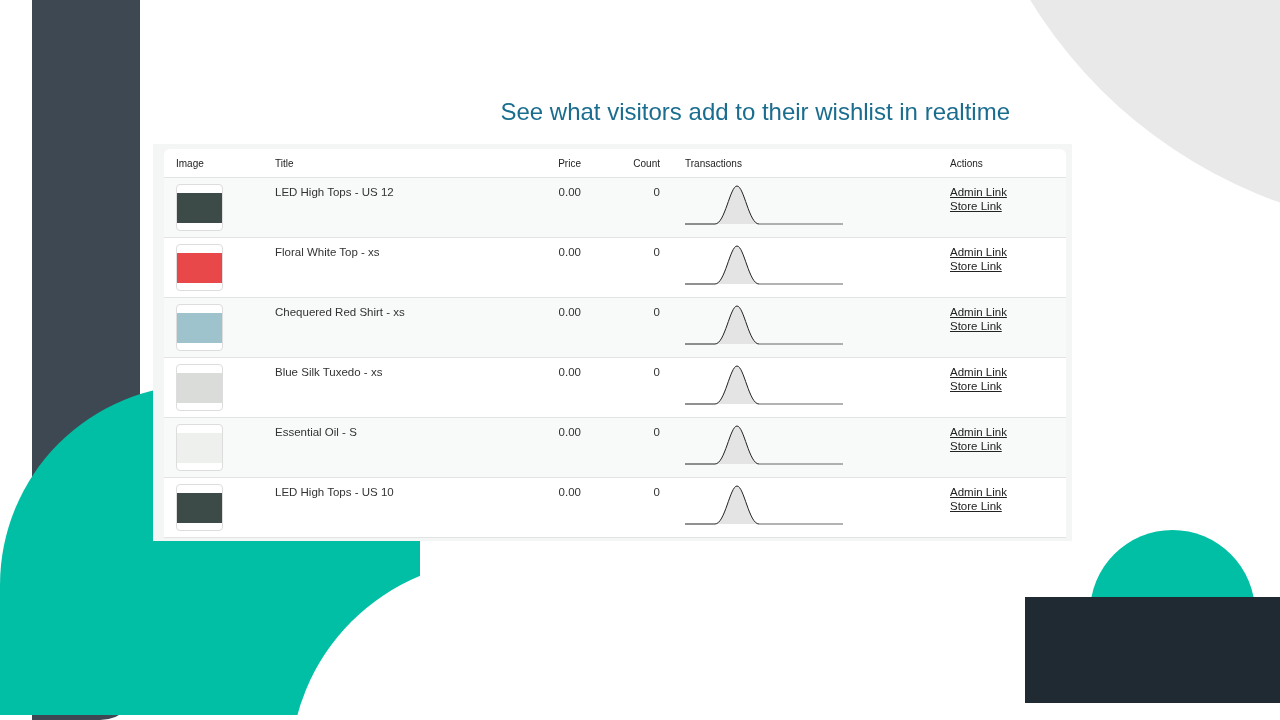 The height and width of the screenshot is (720, 1280). I want to click on column-header: Price, so click(569, 163).